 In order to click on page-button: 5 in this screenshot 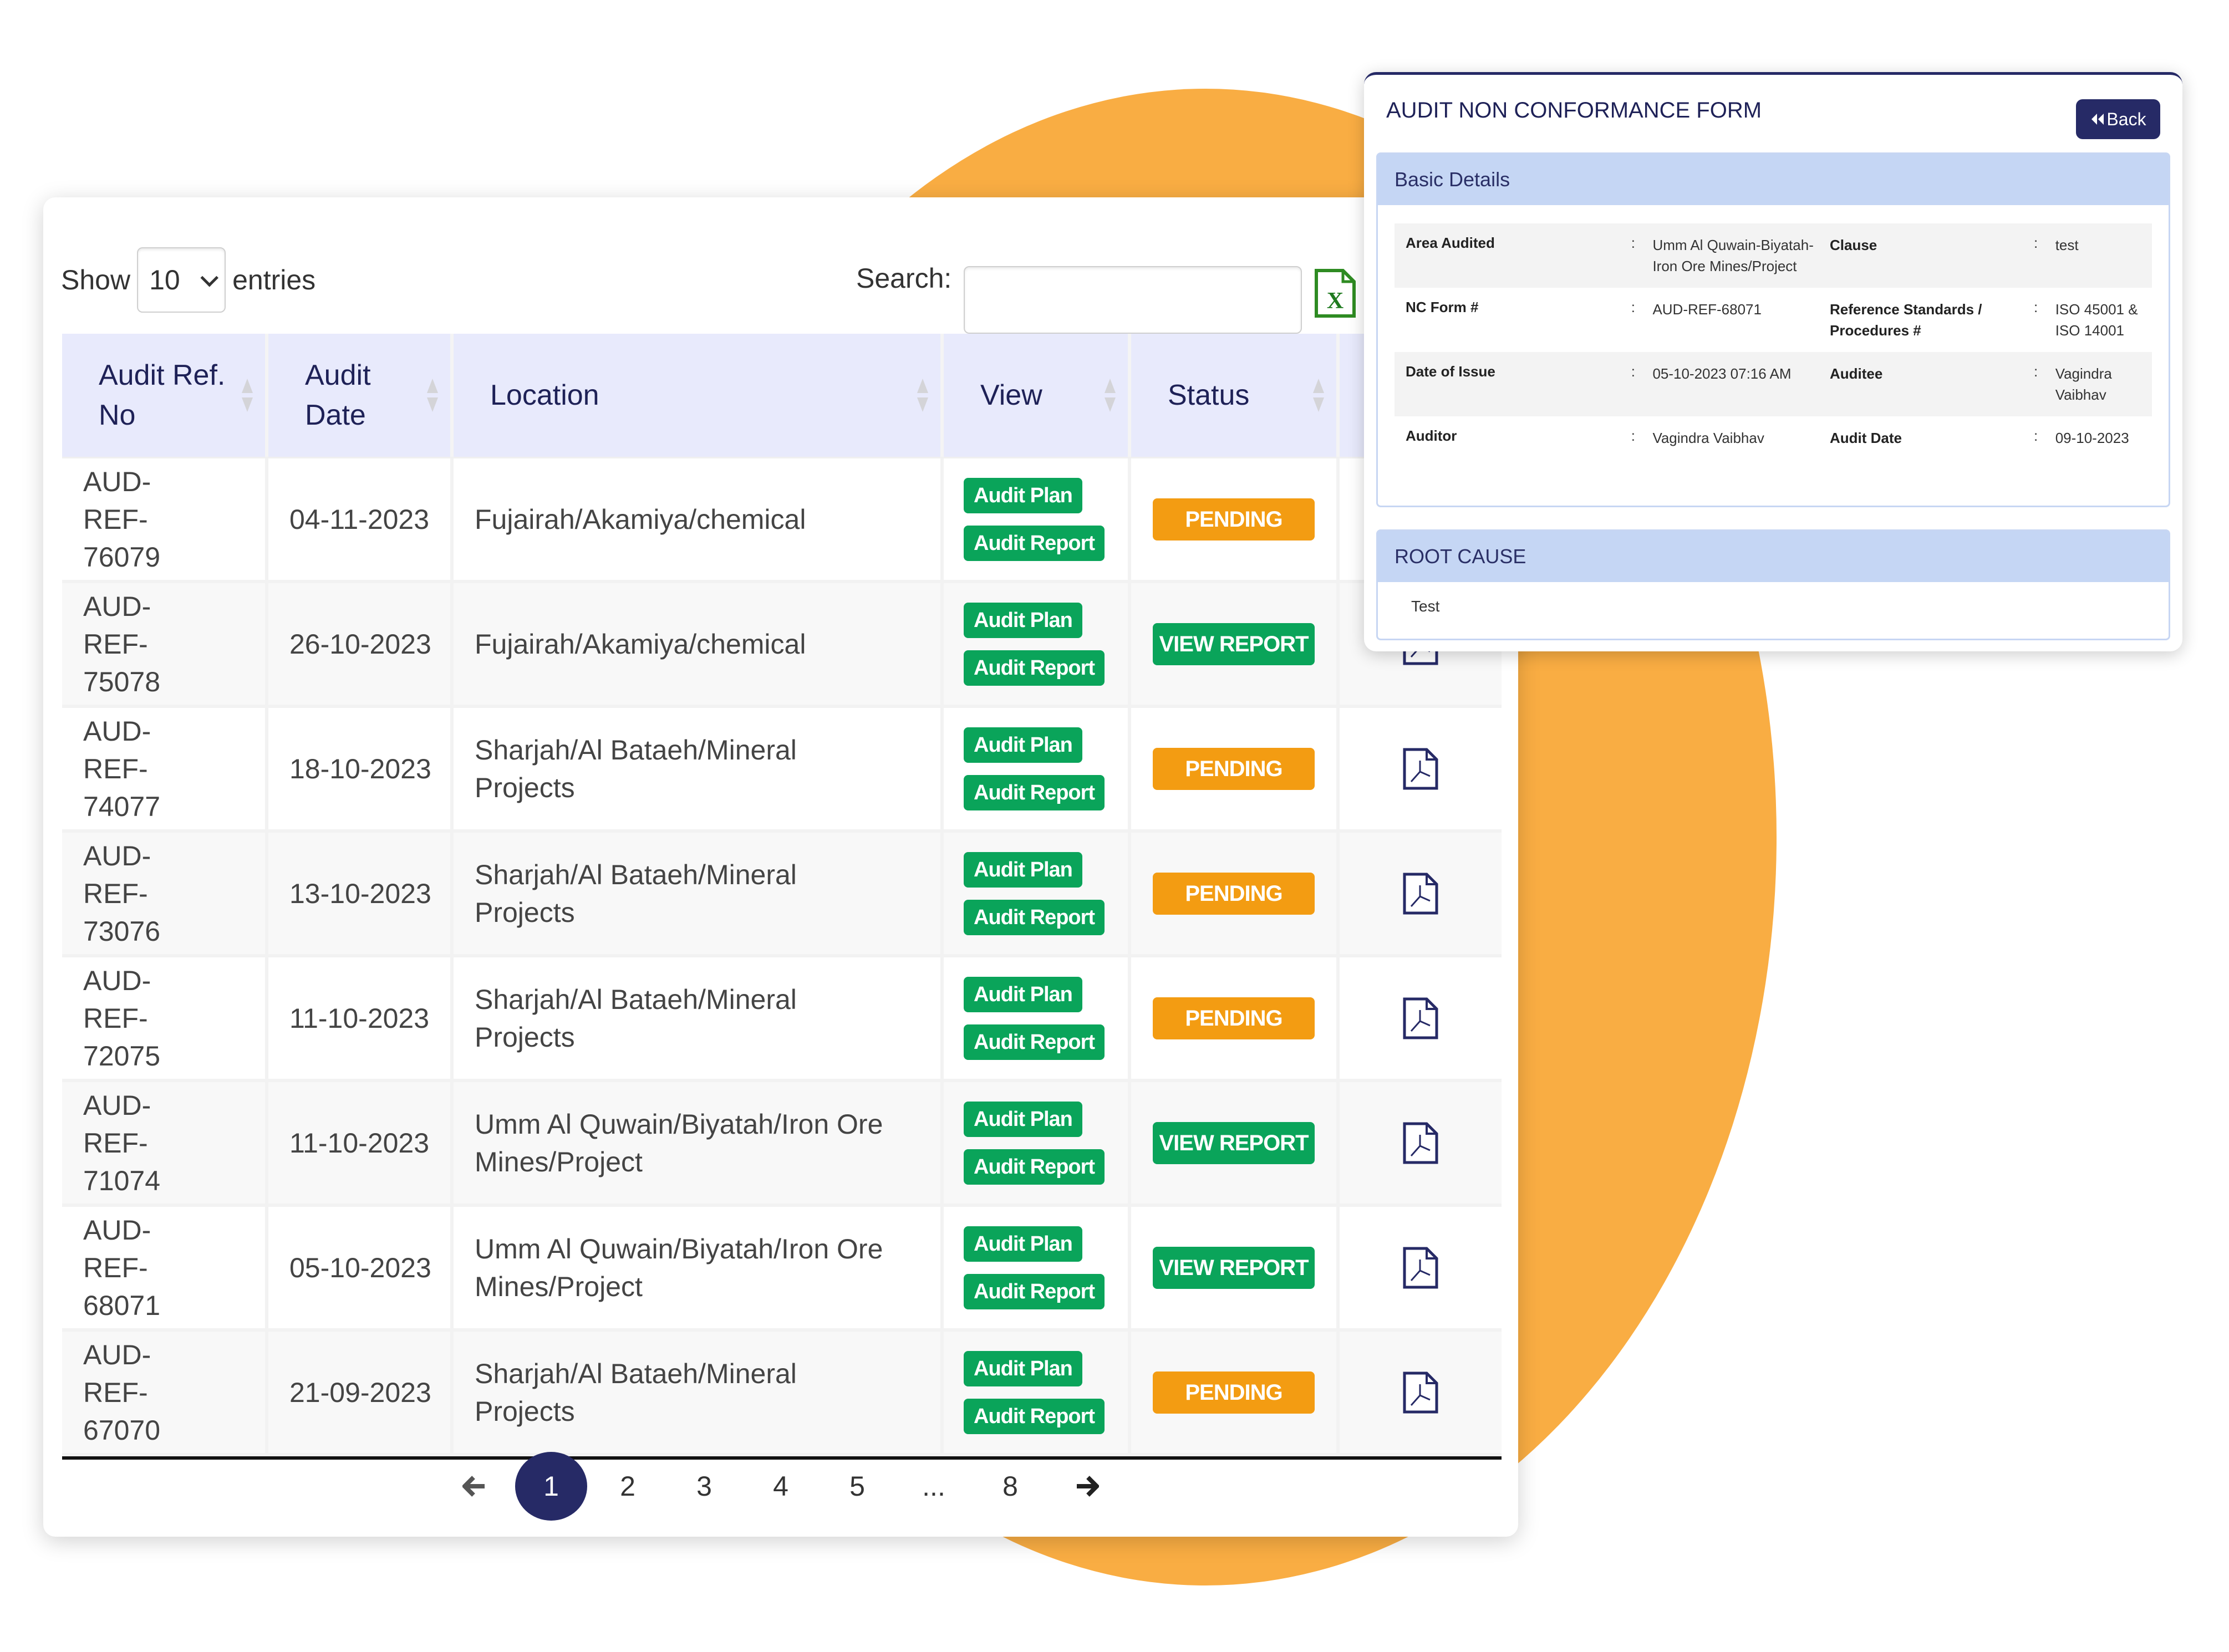, I will do `click(857, 1486)`.